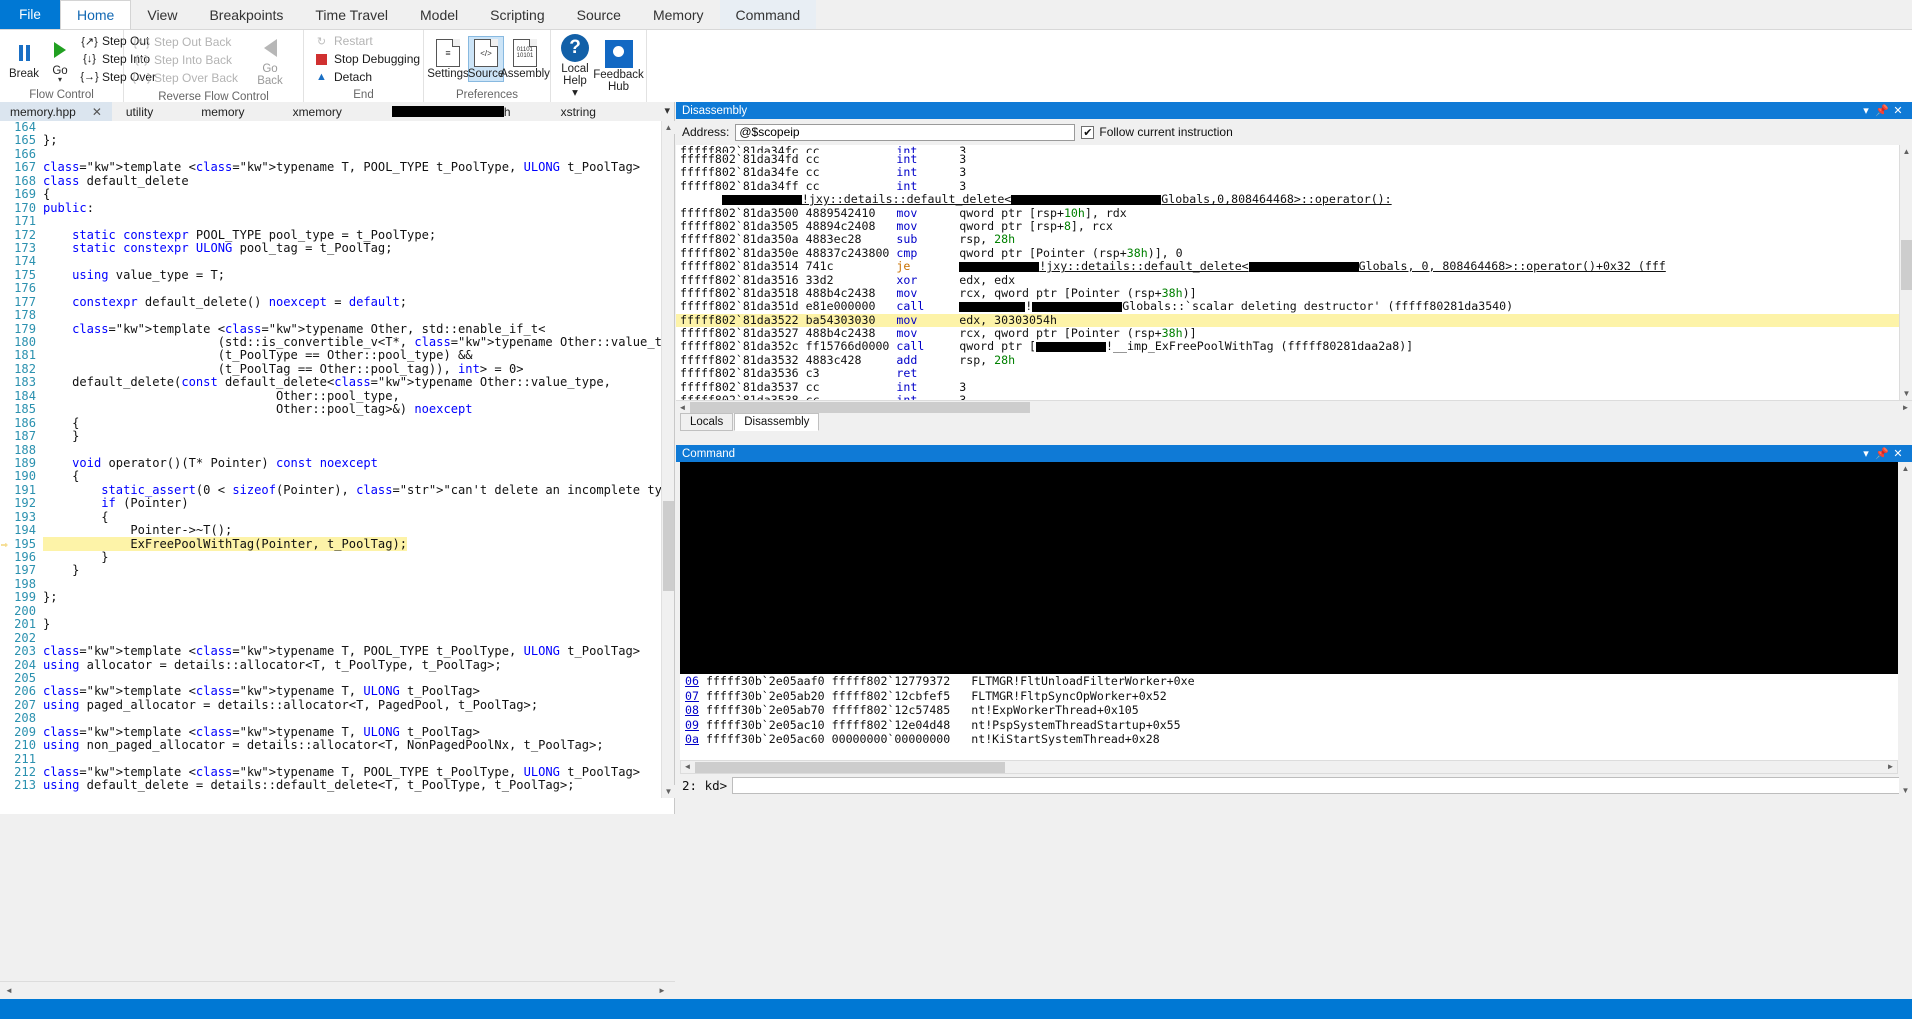 The width and height of the screenshot is (1912, 1019). What do you see at coordinates (692, 696) in the screenshot?
I see `frame-index: 07` at bounding box center [692, 696].